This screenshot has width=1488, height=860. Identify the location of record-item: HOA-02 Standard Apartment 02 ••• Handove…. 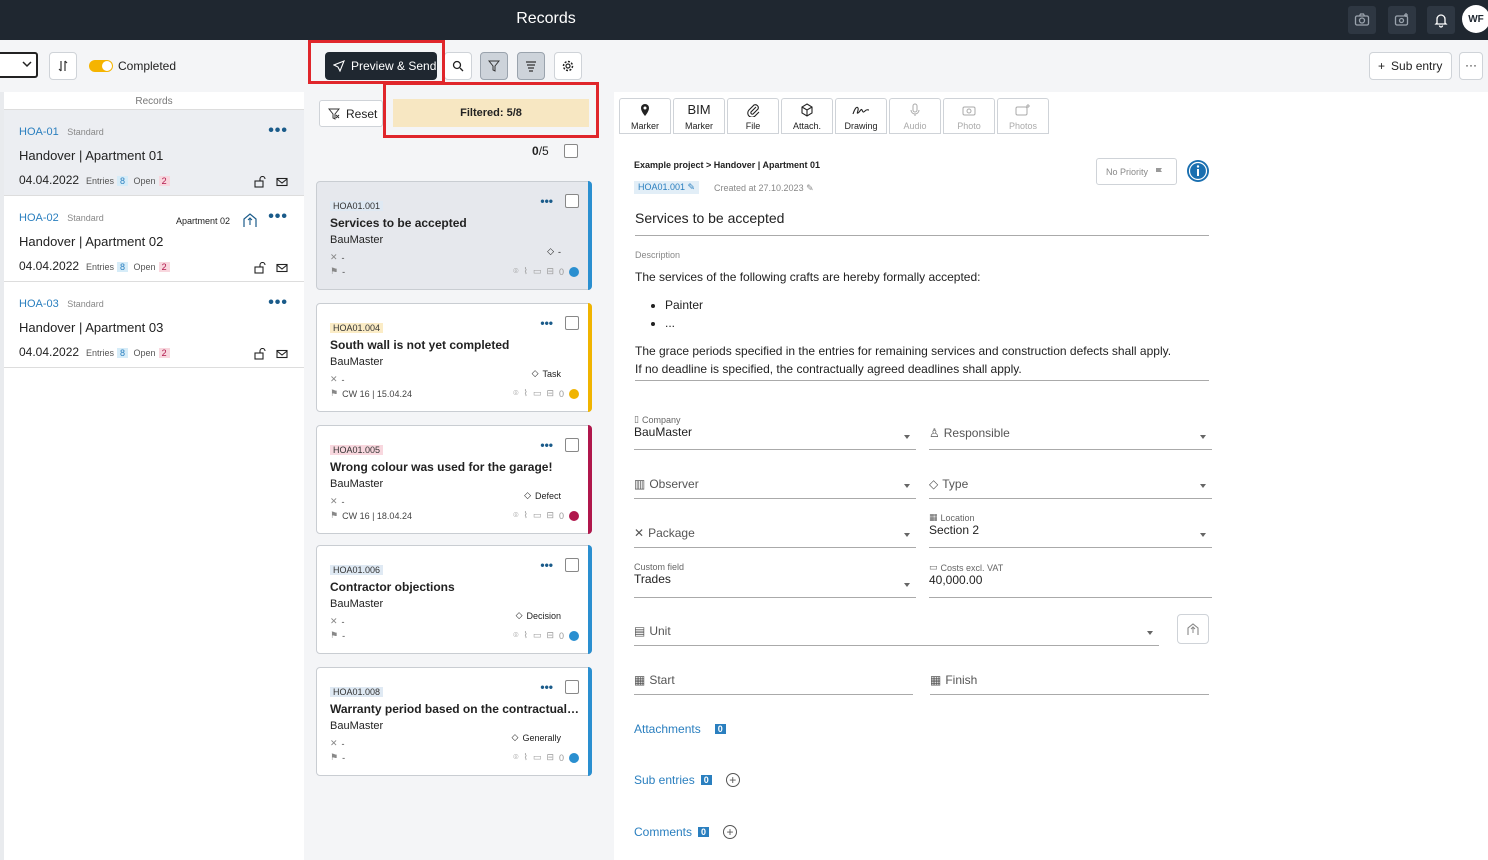
(154, 239).